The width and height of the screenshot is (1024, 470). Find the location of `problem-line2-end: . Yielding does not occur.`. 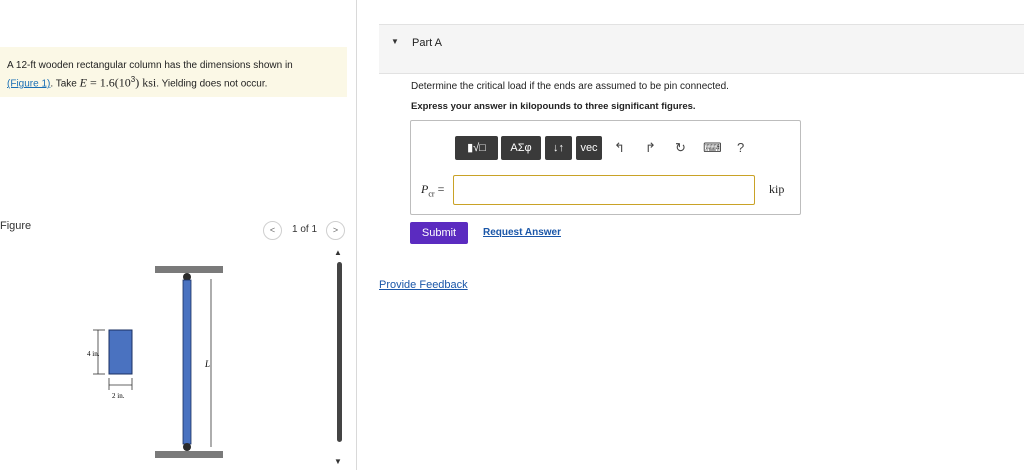

problem-line2-end: . Yielding does not occur. is located at coordinates (212, 84).